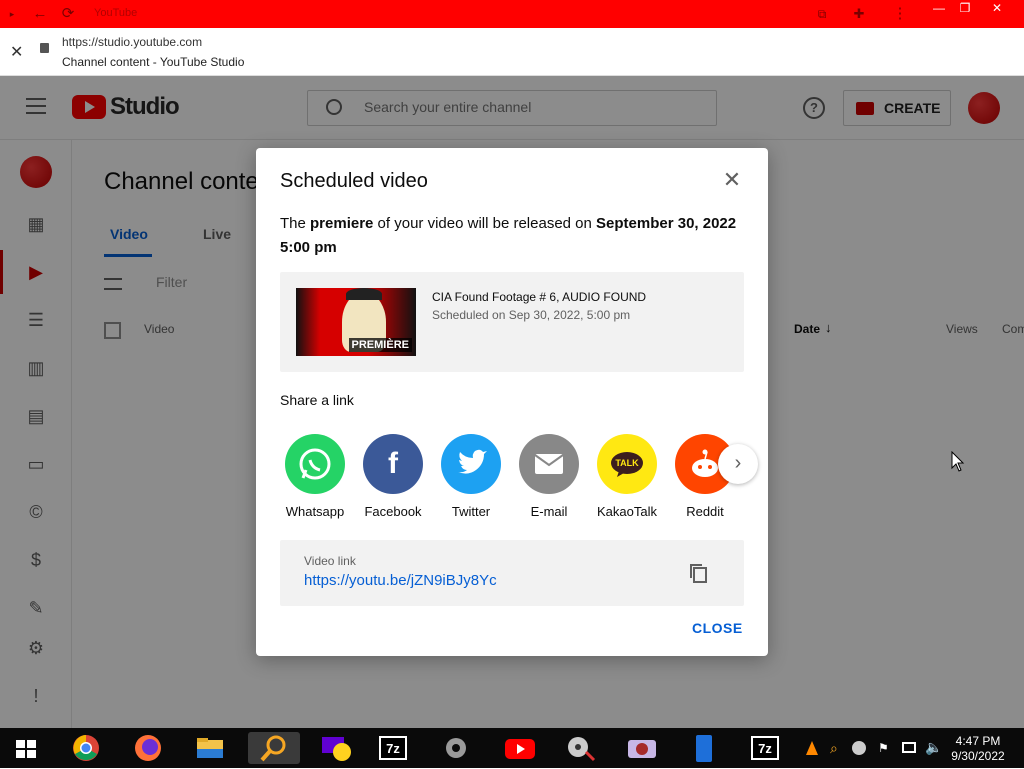 This screenshot has height=769, width=1024. What do you see at coordinates (738, 464) in the screenshot?
I see `share-next-chevron-icon: ›` at bounding box center [738, 464].